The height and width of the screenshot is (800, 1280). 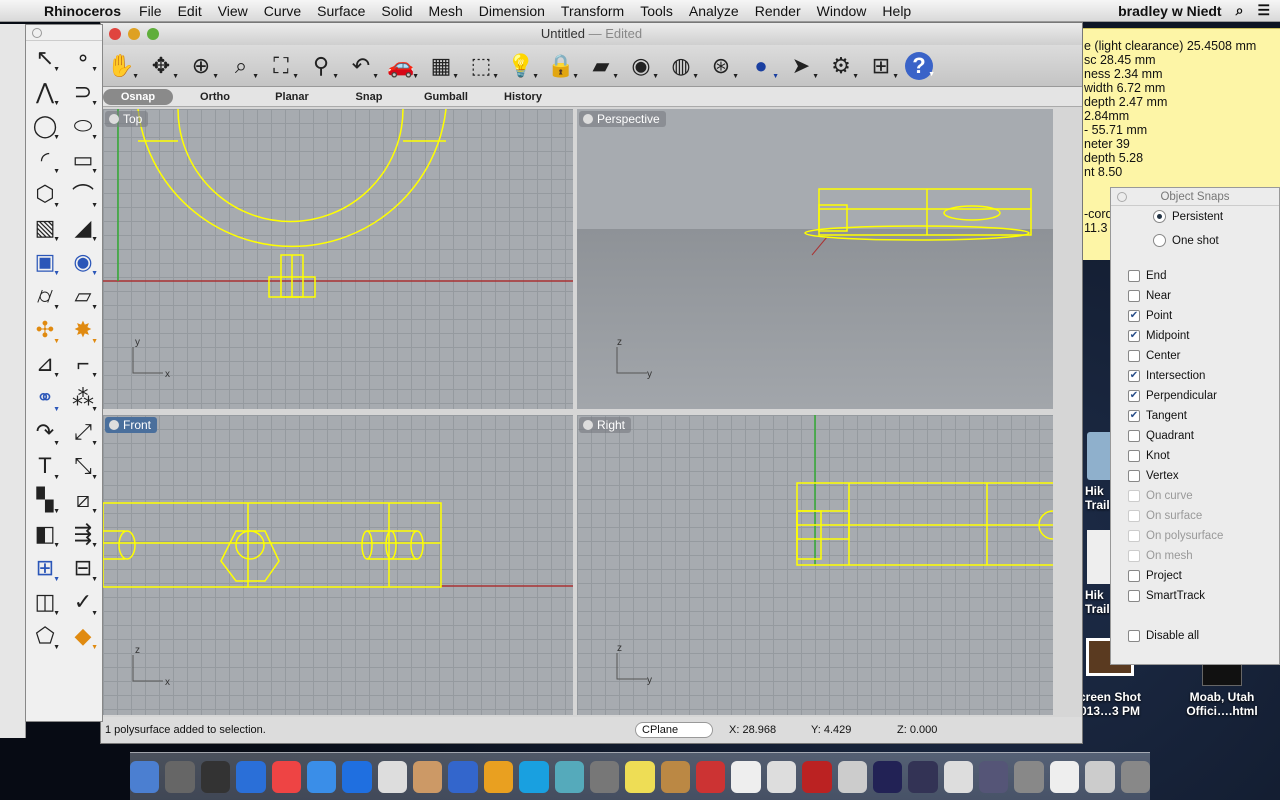 I want to click on snap-on-polysurface: On polysurface, so click(x=1175, y=536).